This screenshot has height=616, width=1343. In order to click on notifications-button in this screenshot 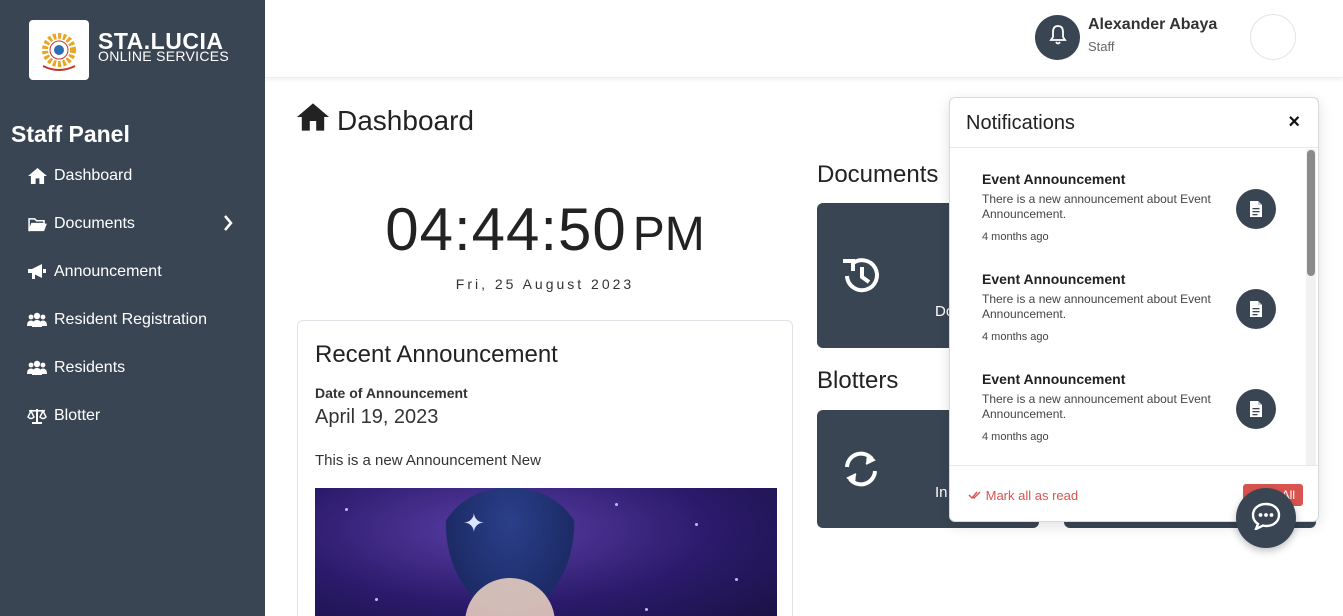, I will do `click(1057, 37)`.